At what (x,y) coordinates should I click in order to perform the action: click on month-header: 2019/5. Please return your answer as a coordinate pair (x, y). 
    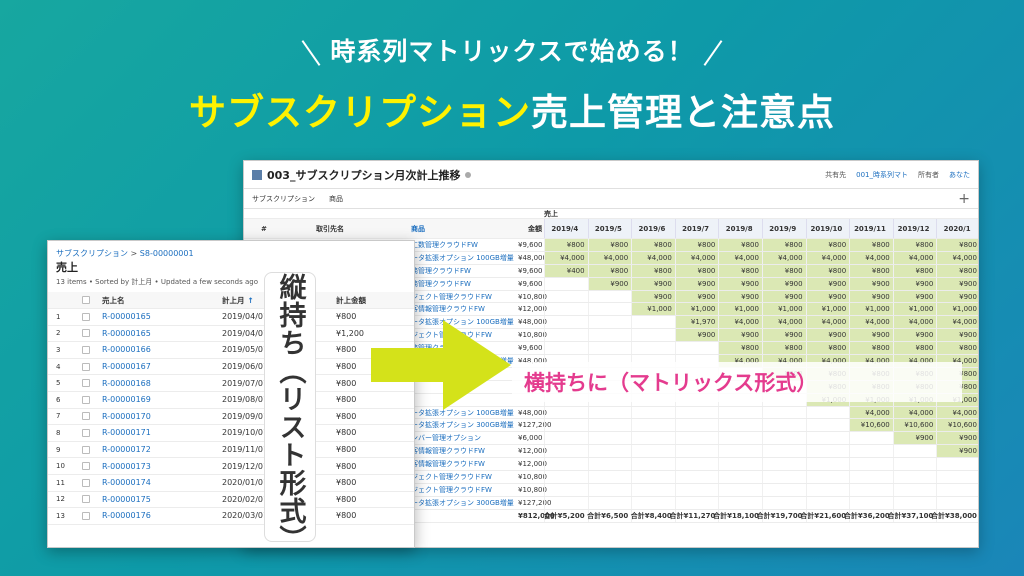
    Looking at the image, I should click on (609, 228).